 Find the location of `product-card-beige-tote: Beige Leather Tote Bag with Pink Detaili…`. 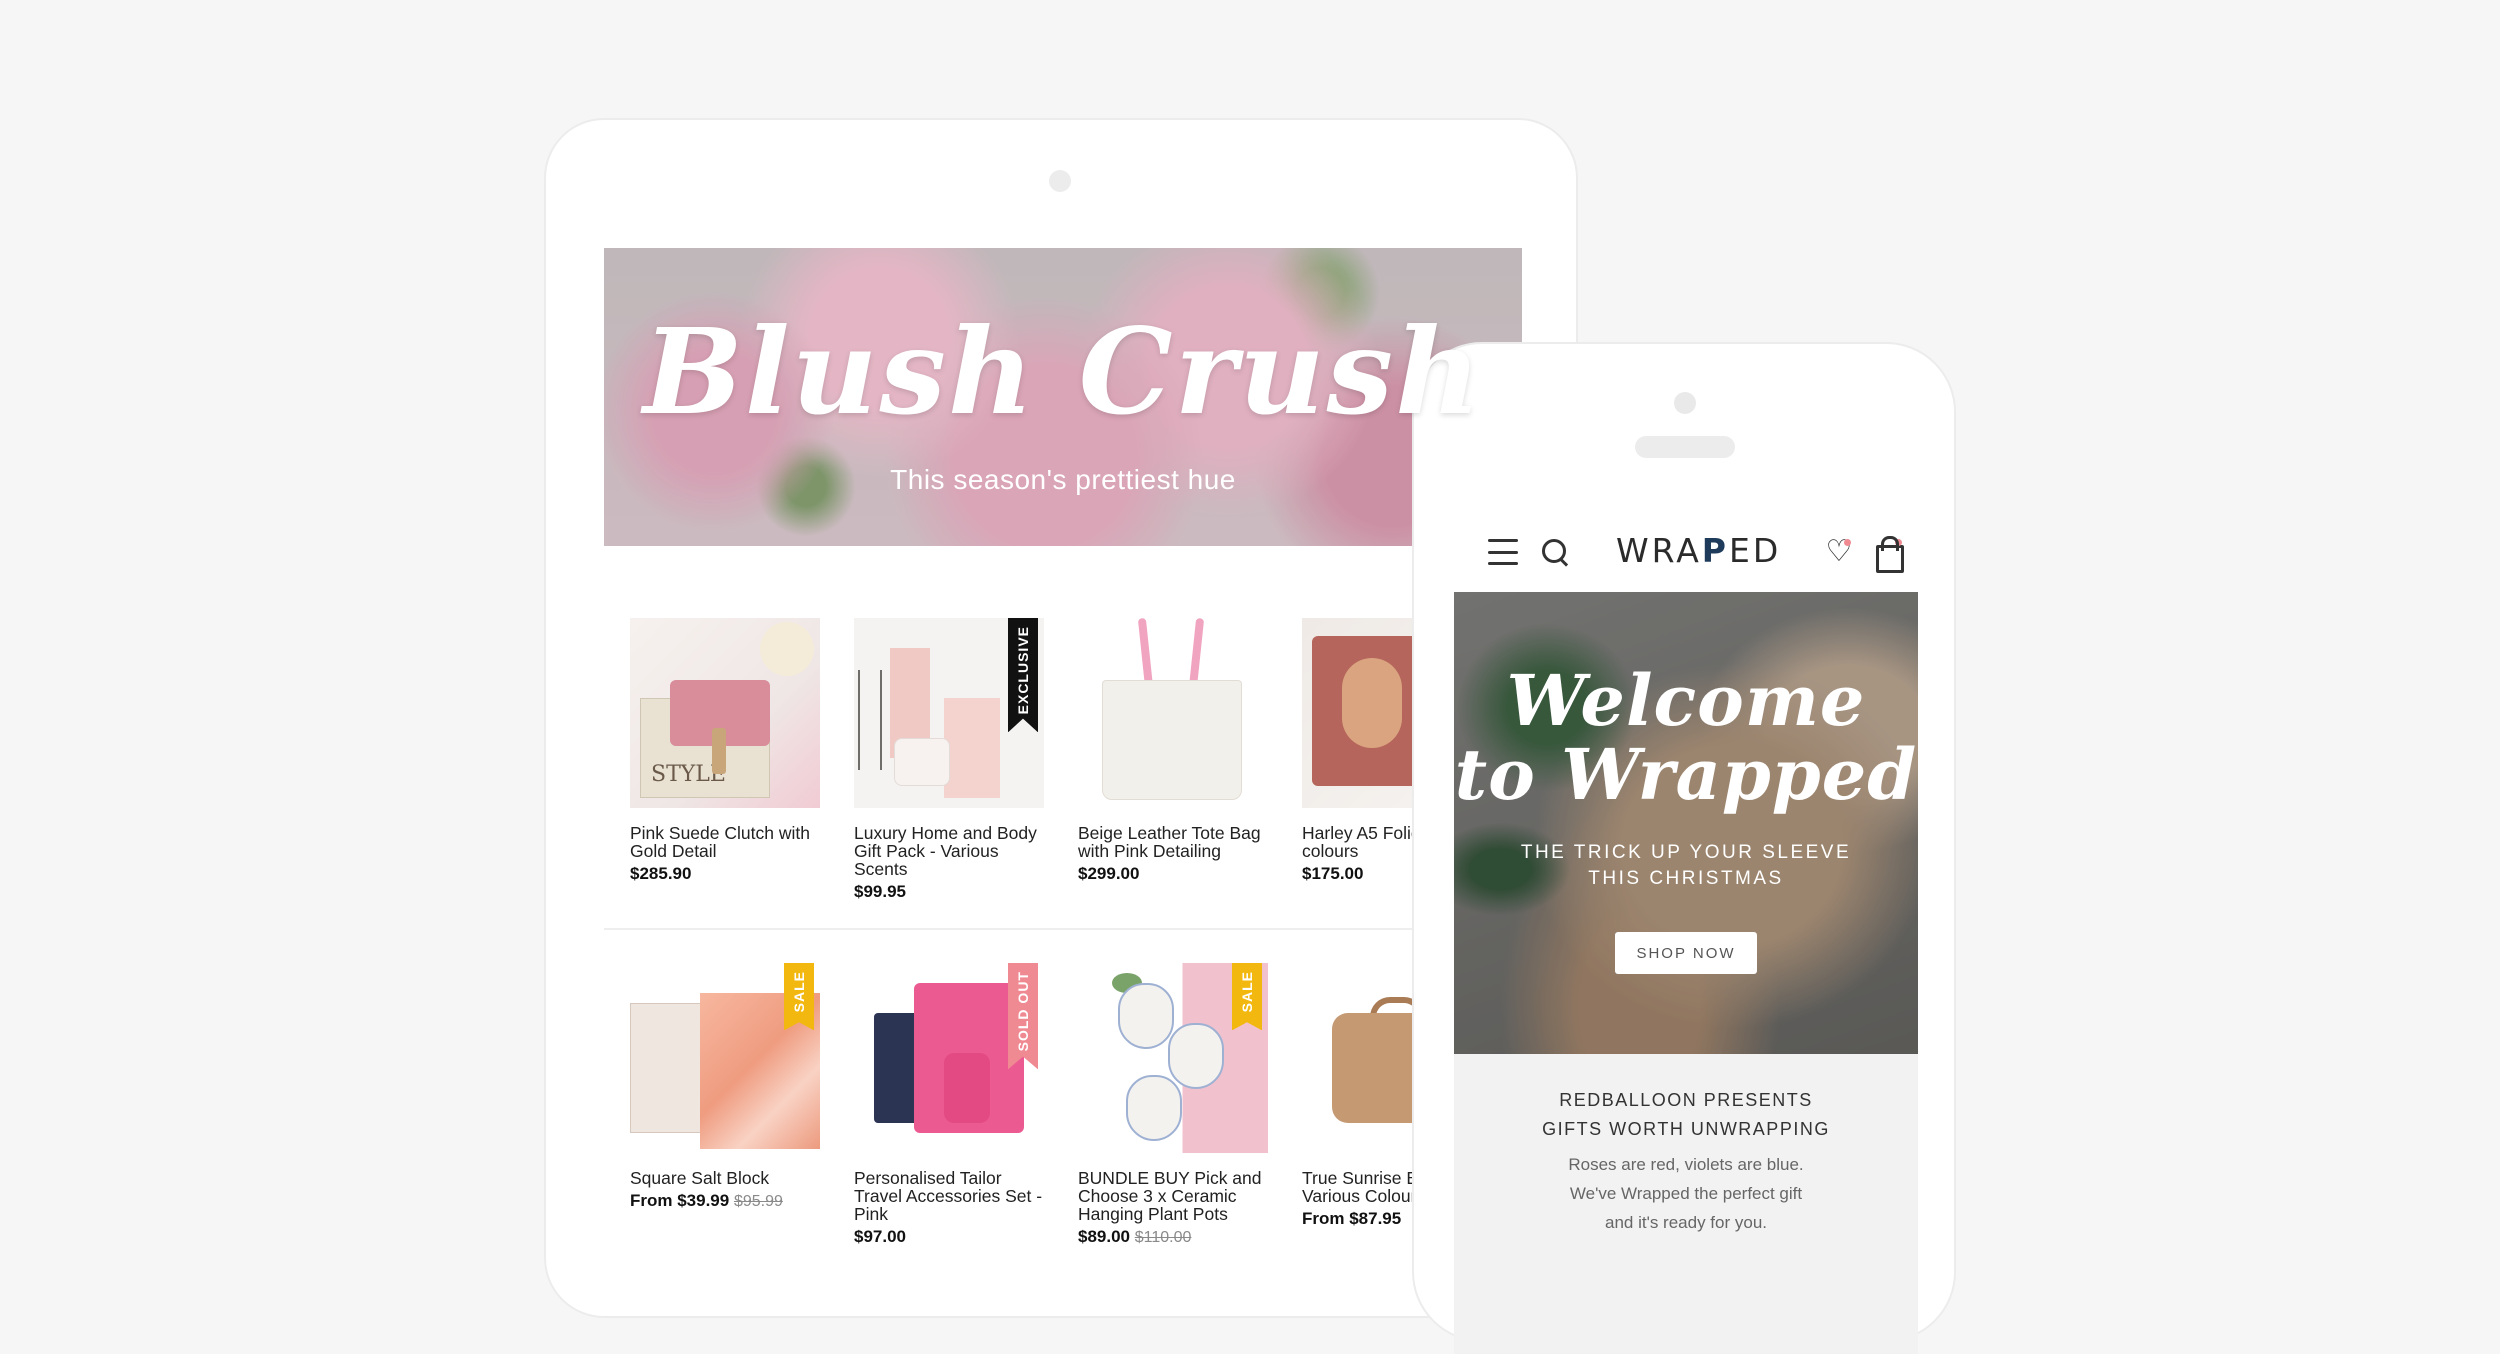

product-card-beige-tote: Beige Leather Tote Bag with Pink Detaili… is located at coordinates (1173, 760).